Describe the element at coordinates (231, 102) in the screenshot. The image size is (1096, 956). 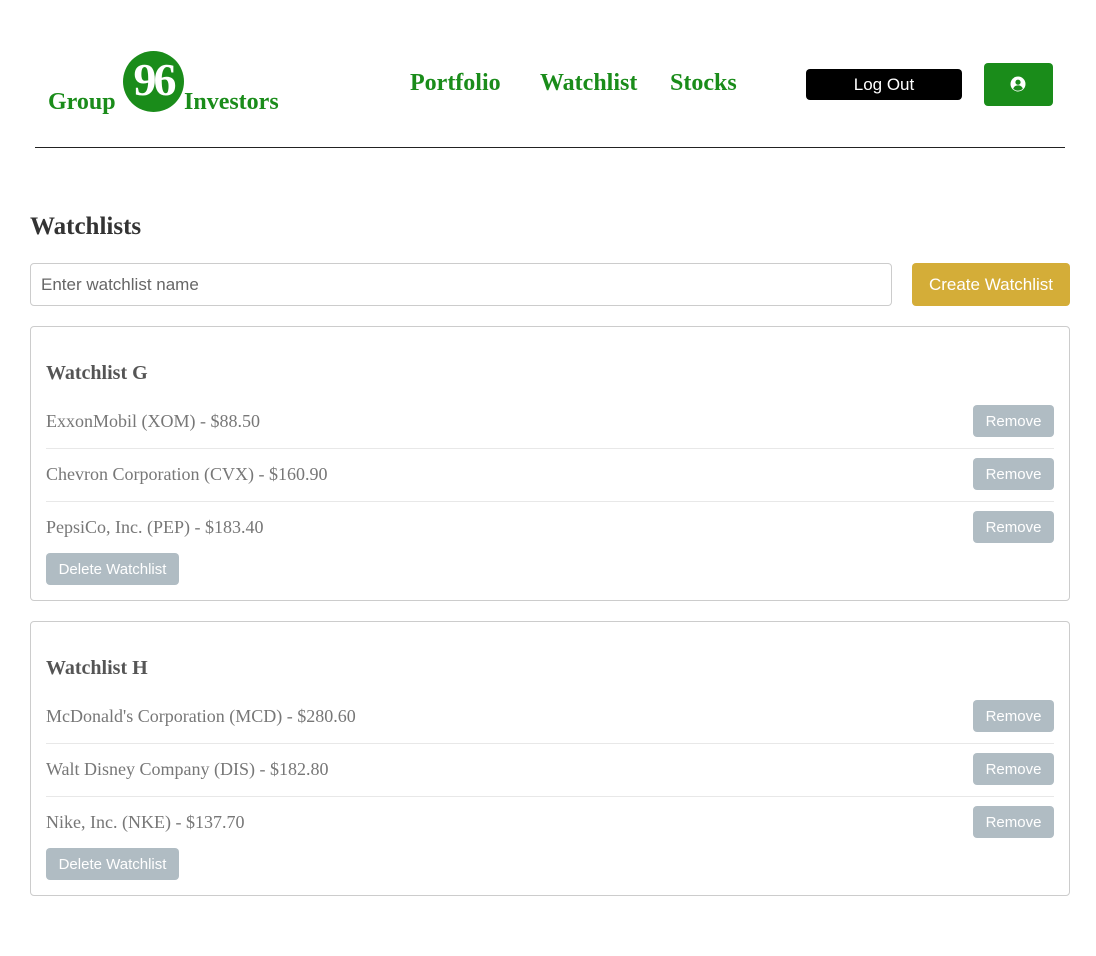
I see `brand-word-right: Investors` at that location.